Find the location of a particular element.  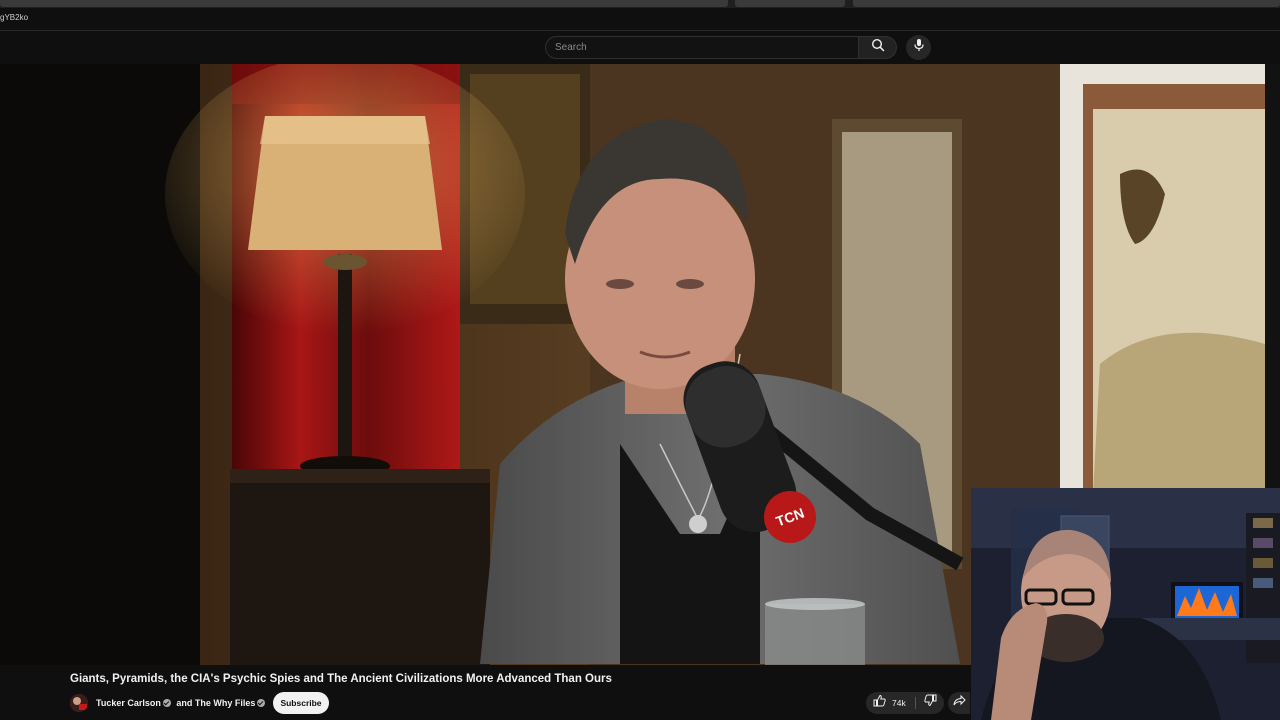

thumbs-up-icon is located at coordinates (879, 703).